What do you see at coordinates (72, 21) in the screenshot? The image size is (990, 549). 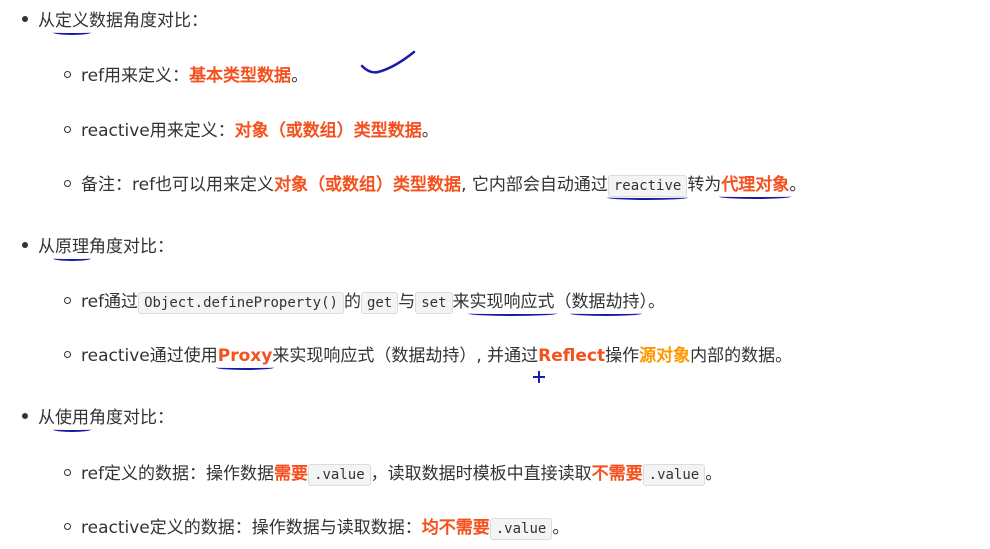 I see `pen-underline: 定义` at bounding box center [72, 21].